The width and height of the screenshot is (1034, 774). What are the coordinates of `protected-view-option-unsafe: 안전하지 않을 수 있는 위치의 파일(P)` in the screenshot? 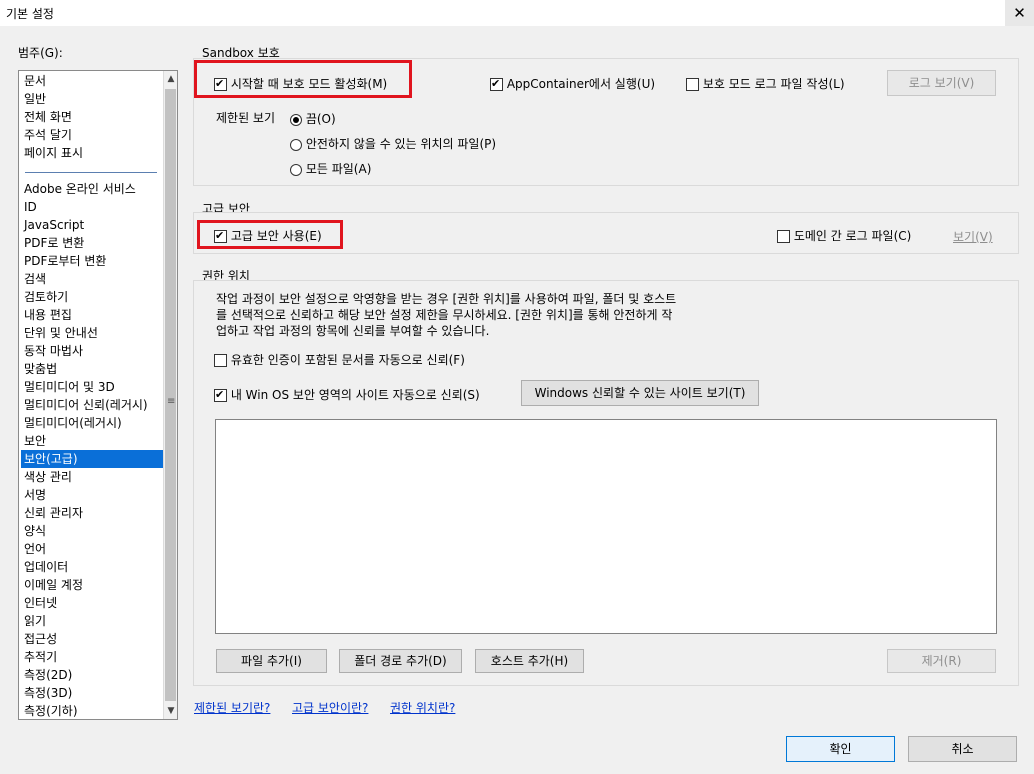 It's located at (393, 143).